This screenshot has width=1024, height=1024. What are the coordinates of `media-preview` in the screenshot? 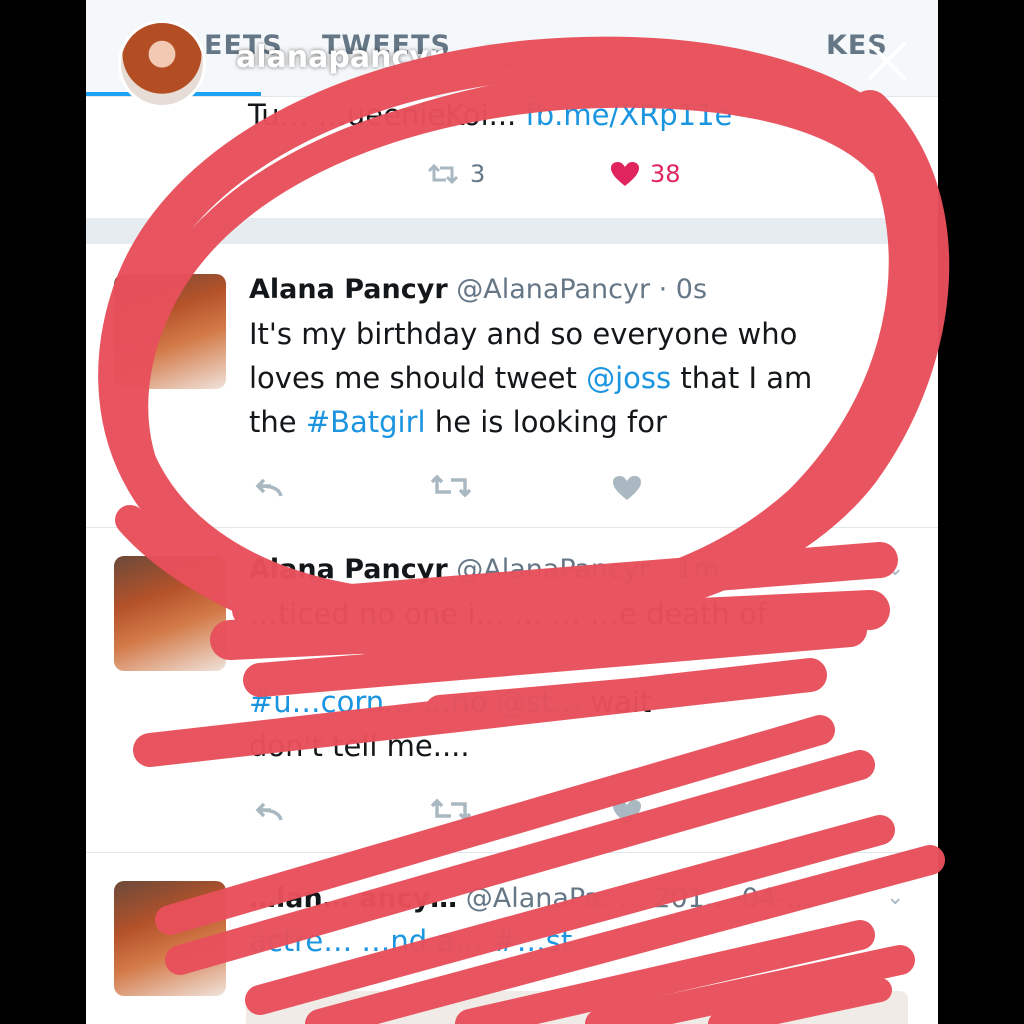 It's located at (577, 1007).